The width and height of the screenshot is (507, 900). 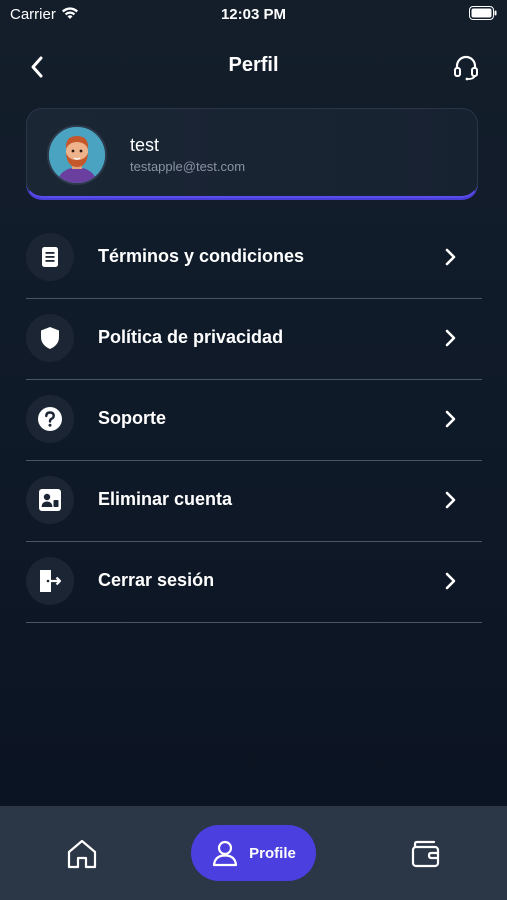 I want to click on tab-profile: Profile, so click(x=253, y=853).